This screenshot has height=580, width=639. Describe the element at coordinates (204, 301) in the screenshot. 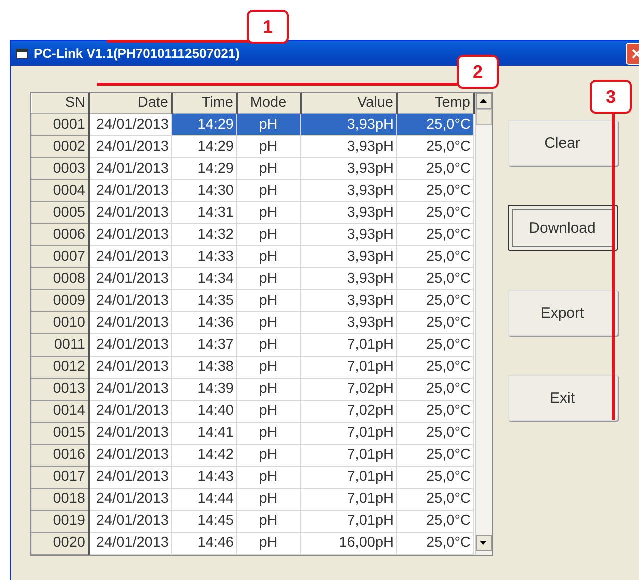

I see `table-cell: 14:35` at that location.